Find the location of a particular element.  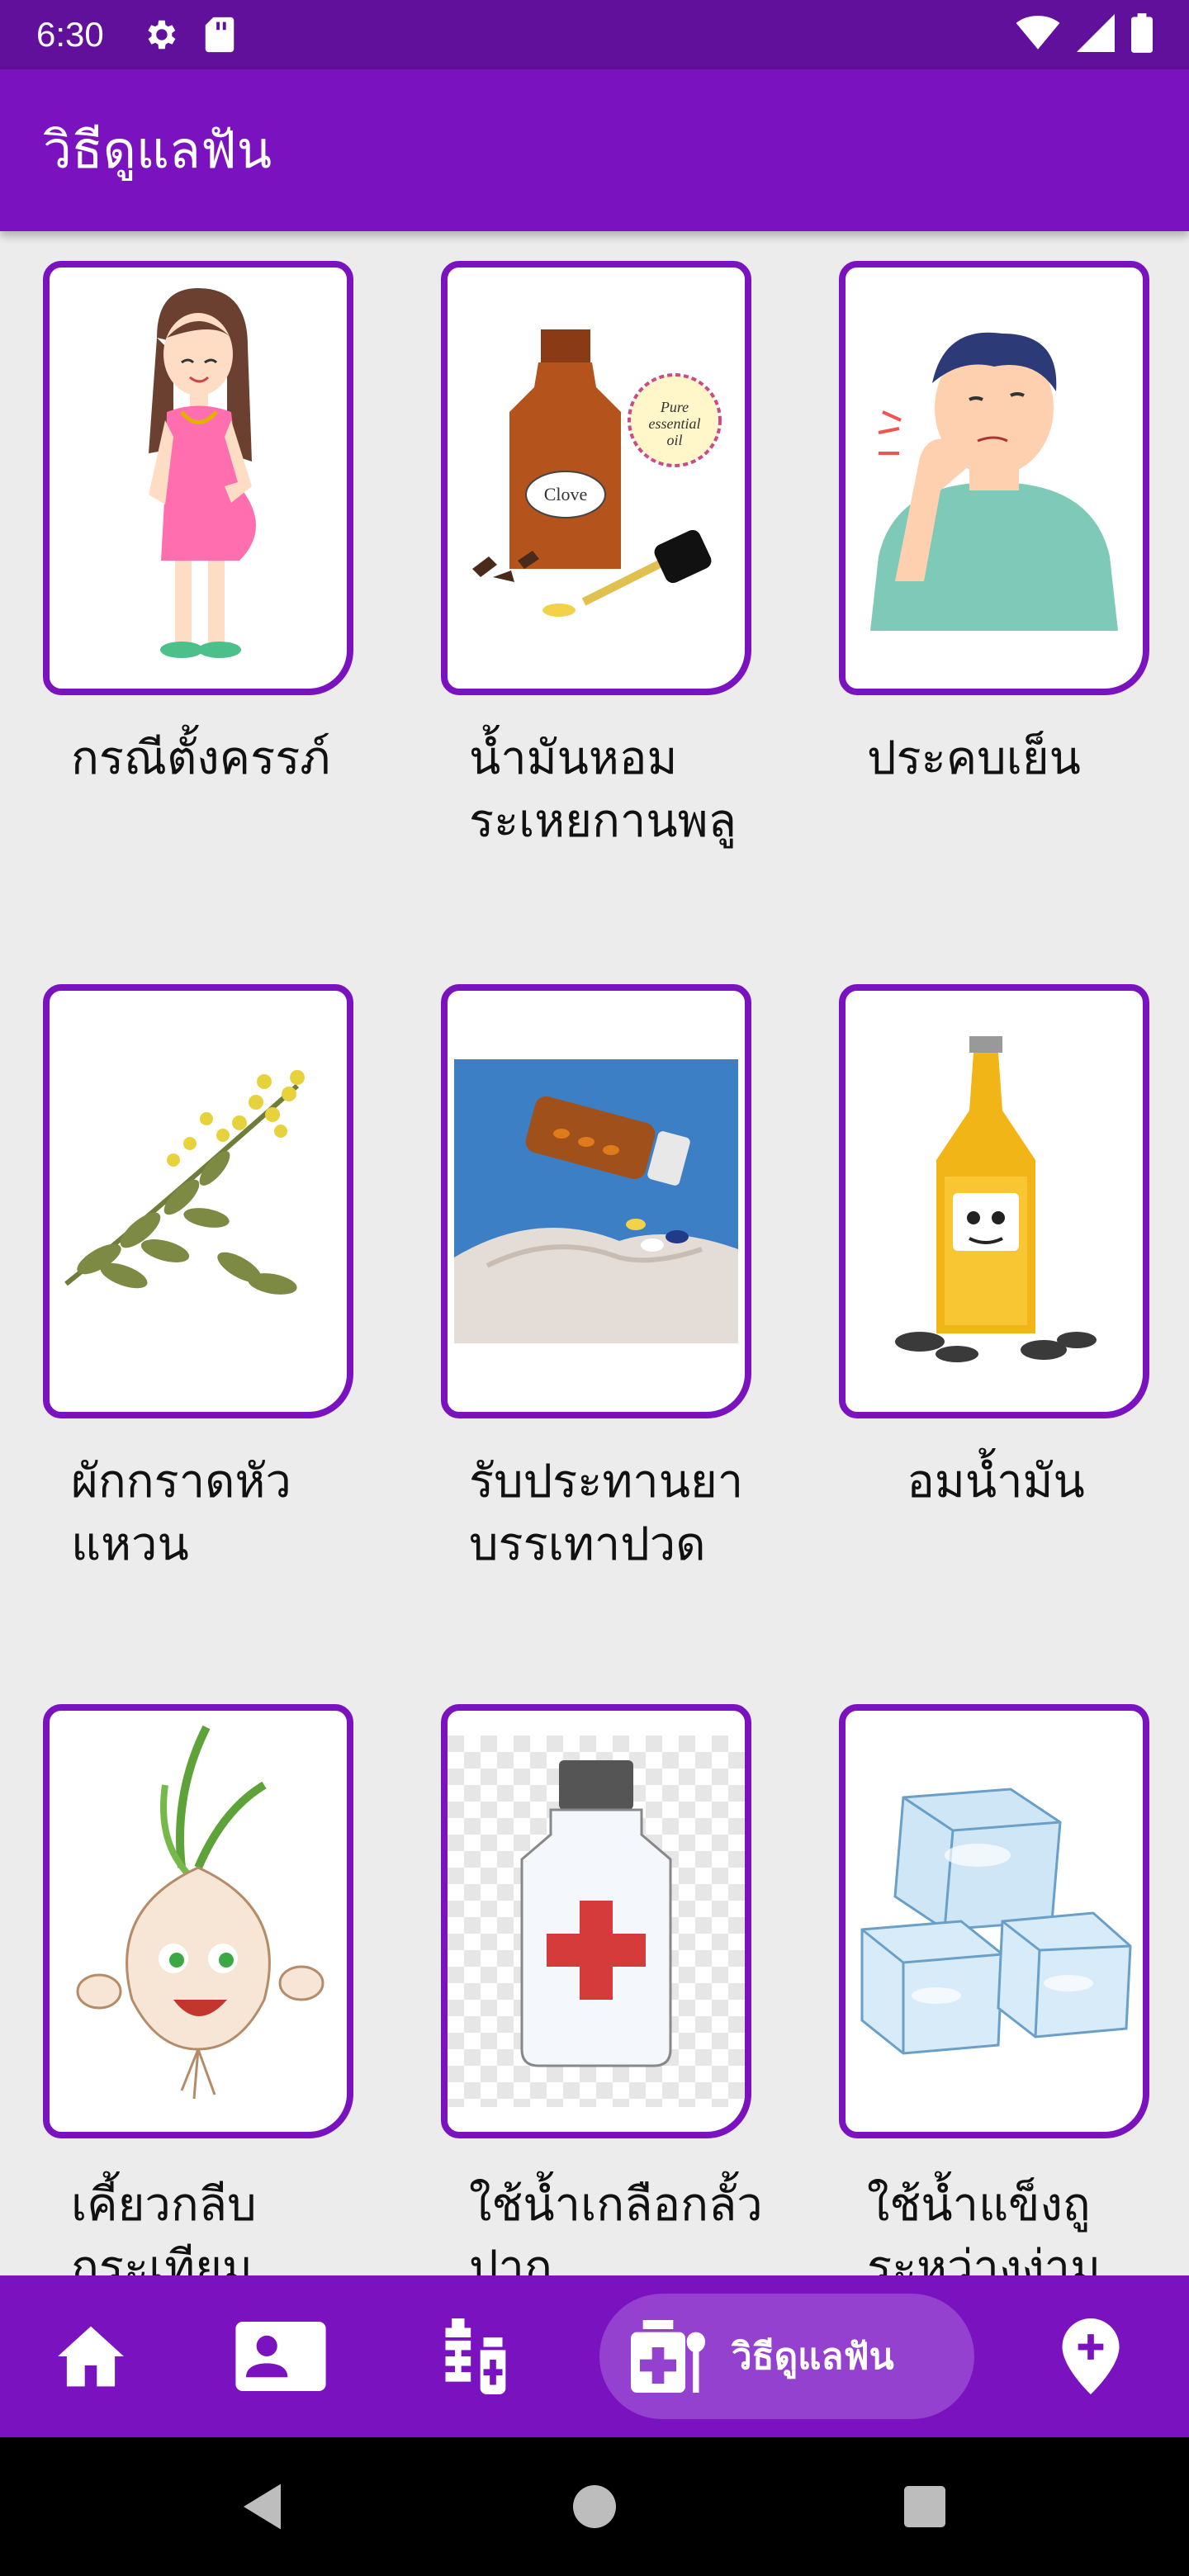

card-garlic is located at coordinates (198, 1921).